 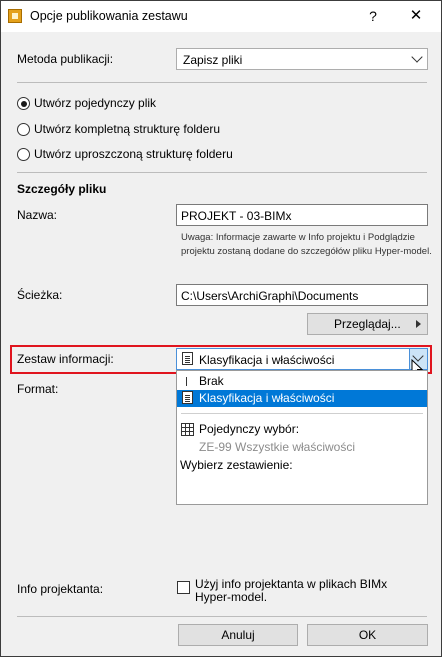 I want to click on radio-simplified-structure: Utwórz uproszczoną strukturę folderu, so click(x=137, y=155).